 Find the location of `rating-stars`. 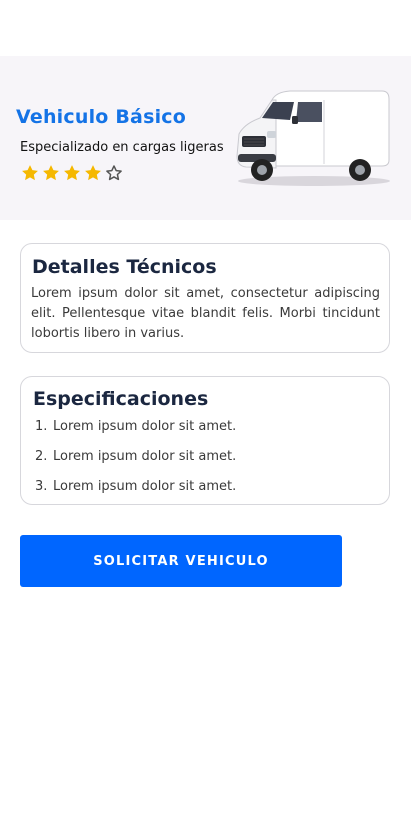

rating-stars is located at coordinates (72, 173).